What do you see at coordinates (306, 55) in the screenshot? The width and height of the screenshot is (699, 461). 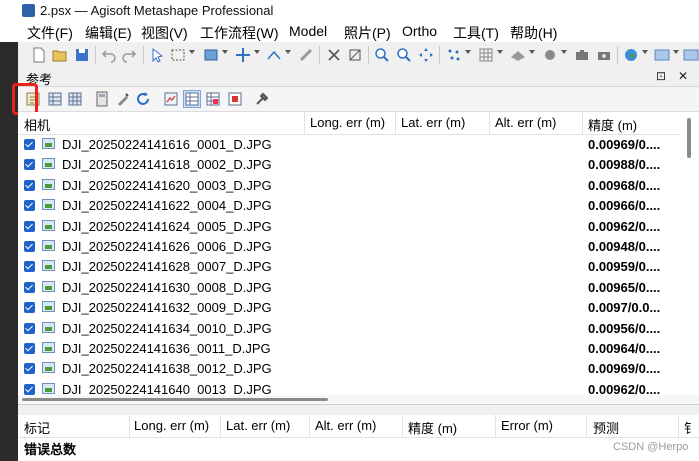 I see `ruler-icon` at bounding box center [306, 55].